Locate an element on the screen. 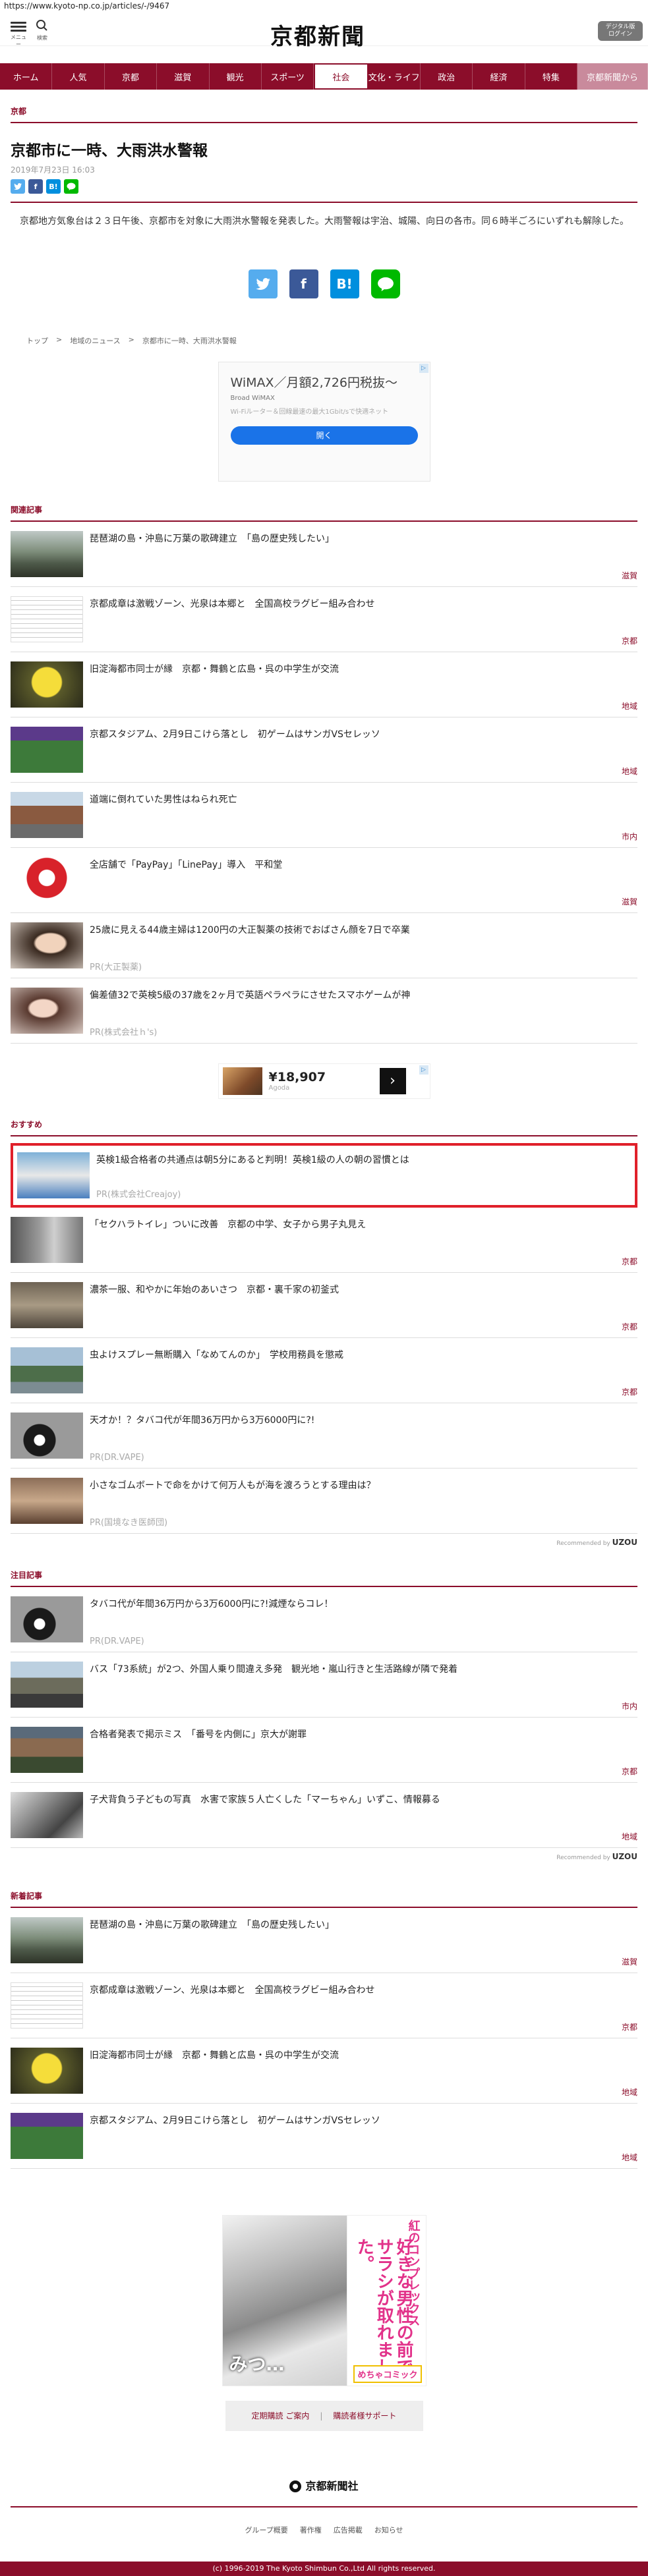 Image resolution: width=648 pixels, height=2576 pixels. list-item: 虫よけスプレー無断購入「なめてんのか」 学校用務員を懲戒 京都 is located at coordinates (324, 1370).